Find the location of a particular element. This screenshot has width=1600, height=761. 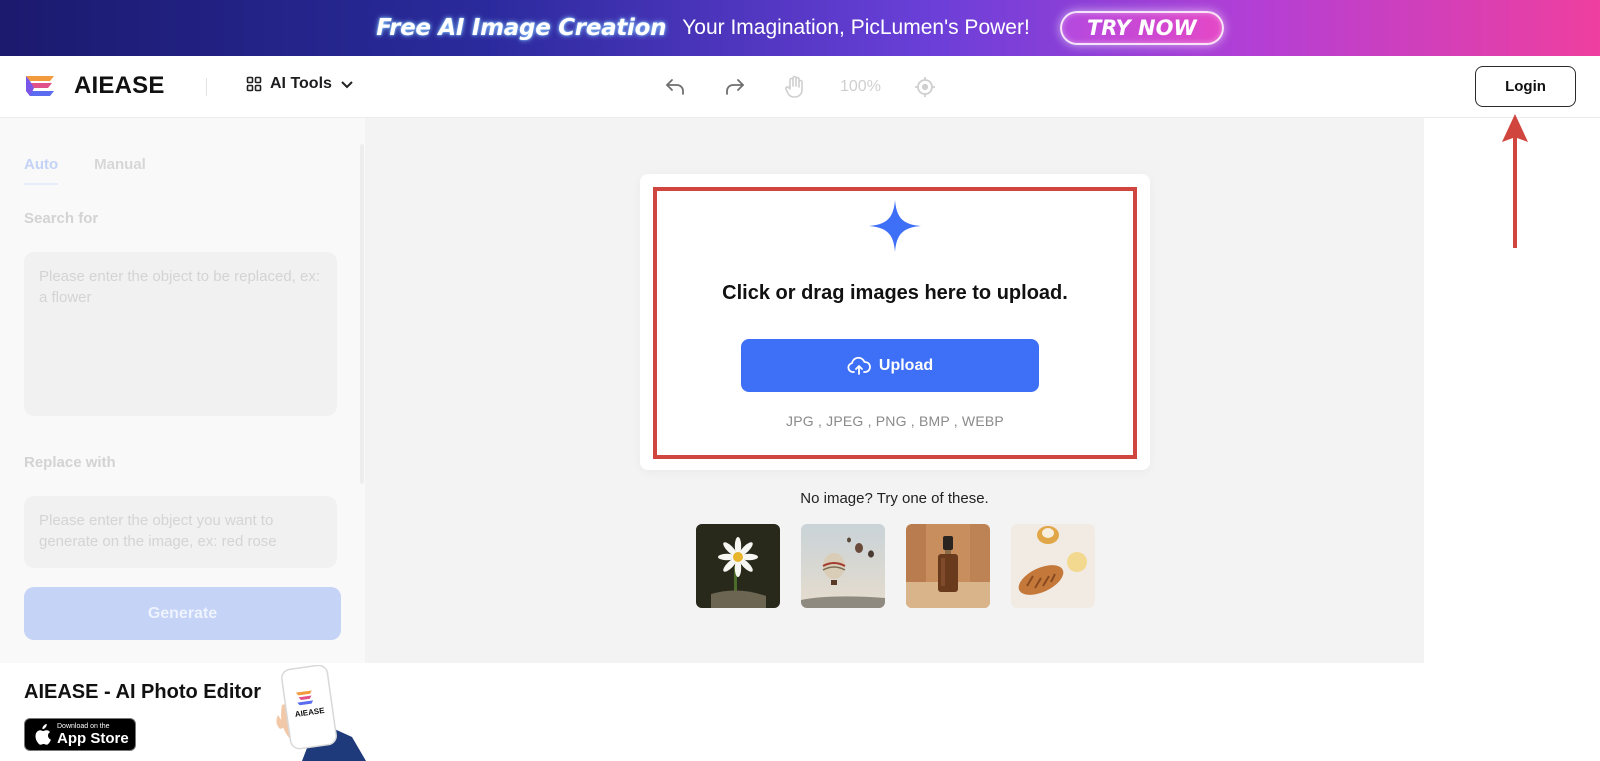

balloons-thumbnail is located at coordinates (843, 566).